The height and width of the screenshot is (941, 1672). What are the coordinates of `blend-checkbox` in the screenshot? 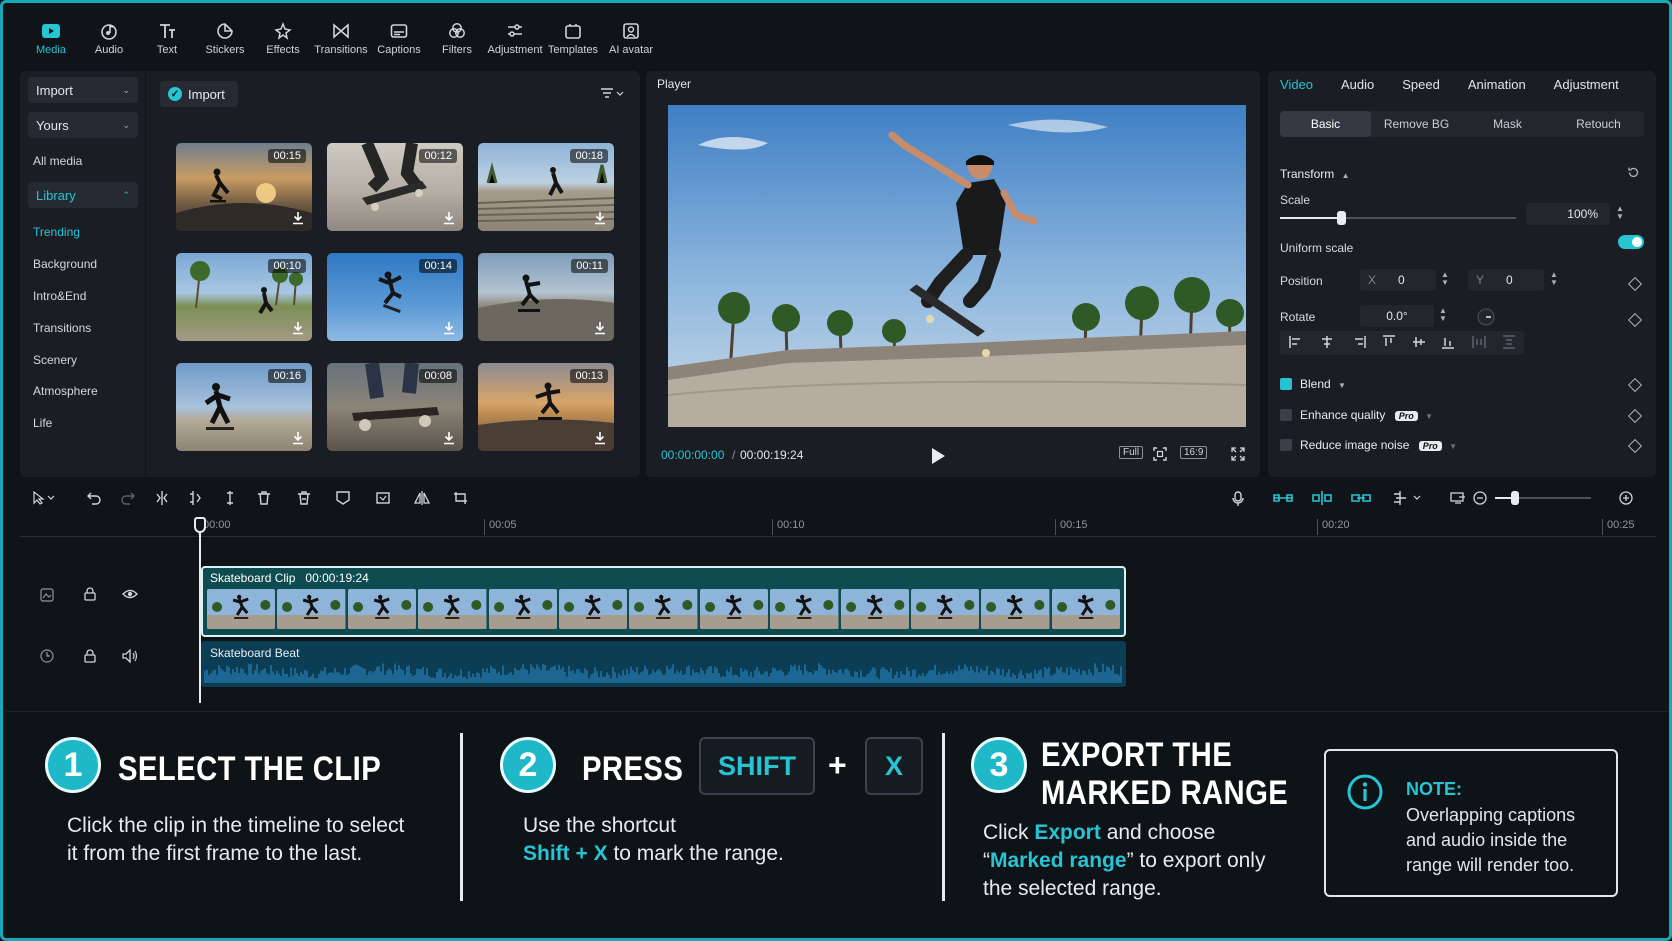 It's located at (1286, 384).